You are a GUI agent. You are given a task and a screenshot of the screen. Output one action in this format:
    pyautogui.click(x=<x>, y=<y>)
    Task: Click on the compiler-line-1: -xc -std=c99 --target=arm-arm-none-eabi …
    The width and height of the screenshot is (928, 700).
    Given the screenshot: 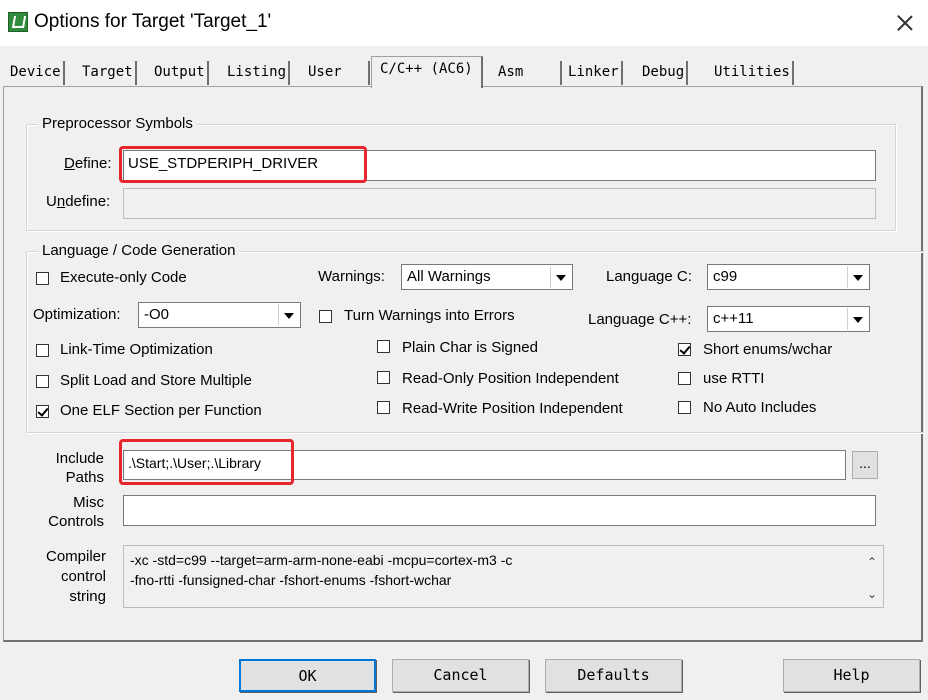 What is the action you would take?
    pyautogui.click(x=321, y=560)
    